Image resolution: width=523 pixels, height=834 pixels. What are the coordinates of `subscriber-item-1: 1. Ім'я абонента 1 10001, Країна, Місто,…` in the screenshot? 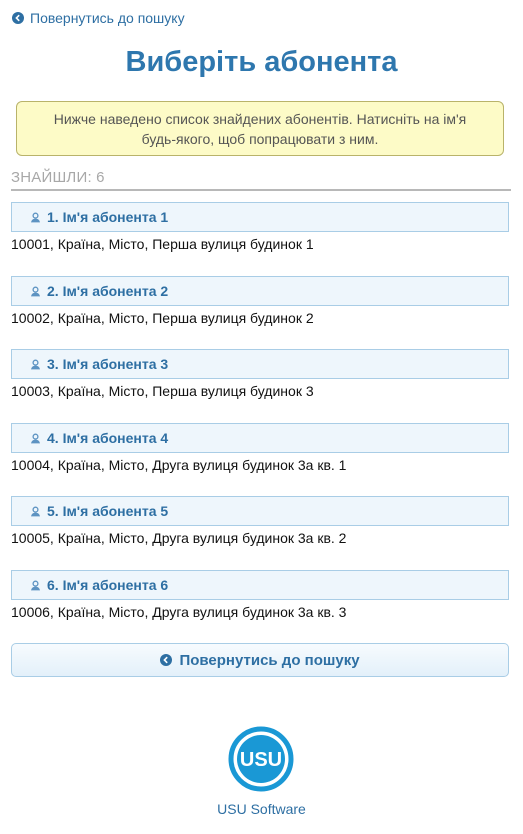 It's located at (260, 227).